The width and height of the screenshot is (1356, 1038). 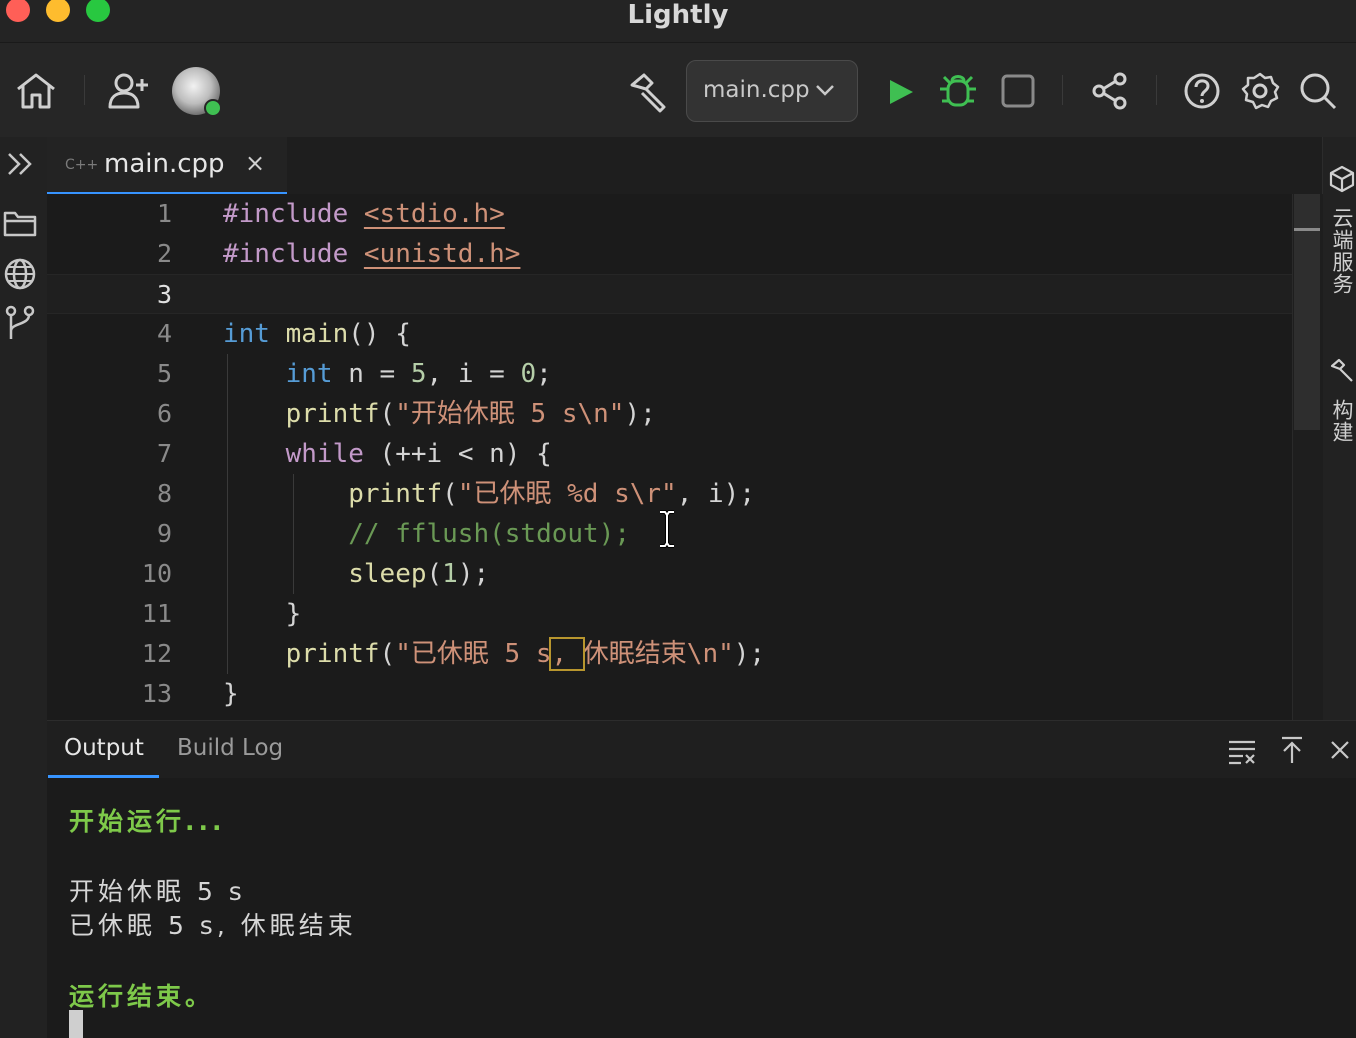 What do you see at coordinates (364, 214) in the screenshot?
I see `code-text: #include <stdio.h>` at bounding box center [364, 214].